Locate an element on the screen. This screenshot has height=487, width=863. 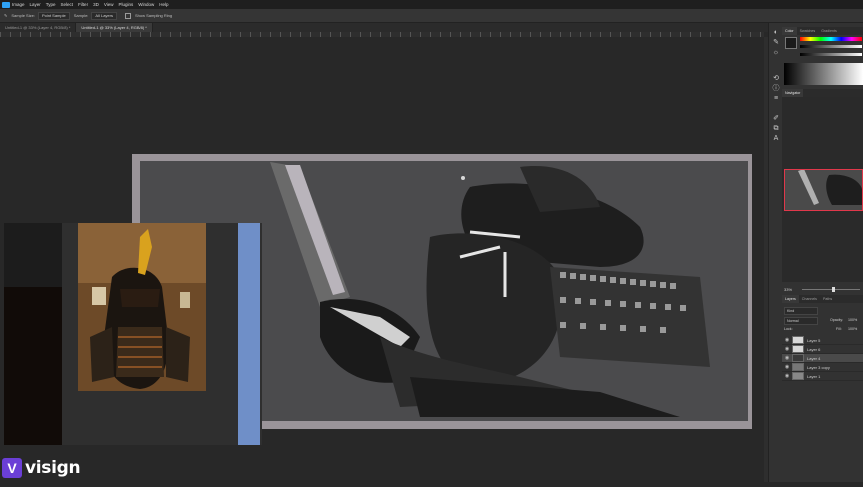
color-panel-icon: ◐ is located at coordinates (776, 33).